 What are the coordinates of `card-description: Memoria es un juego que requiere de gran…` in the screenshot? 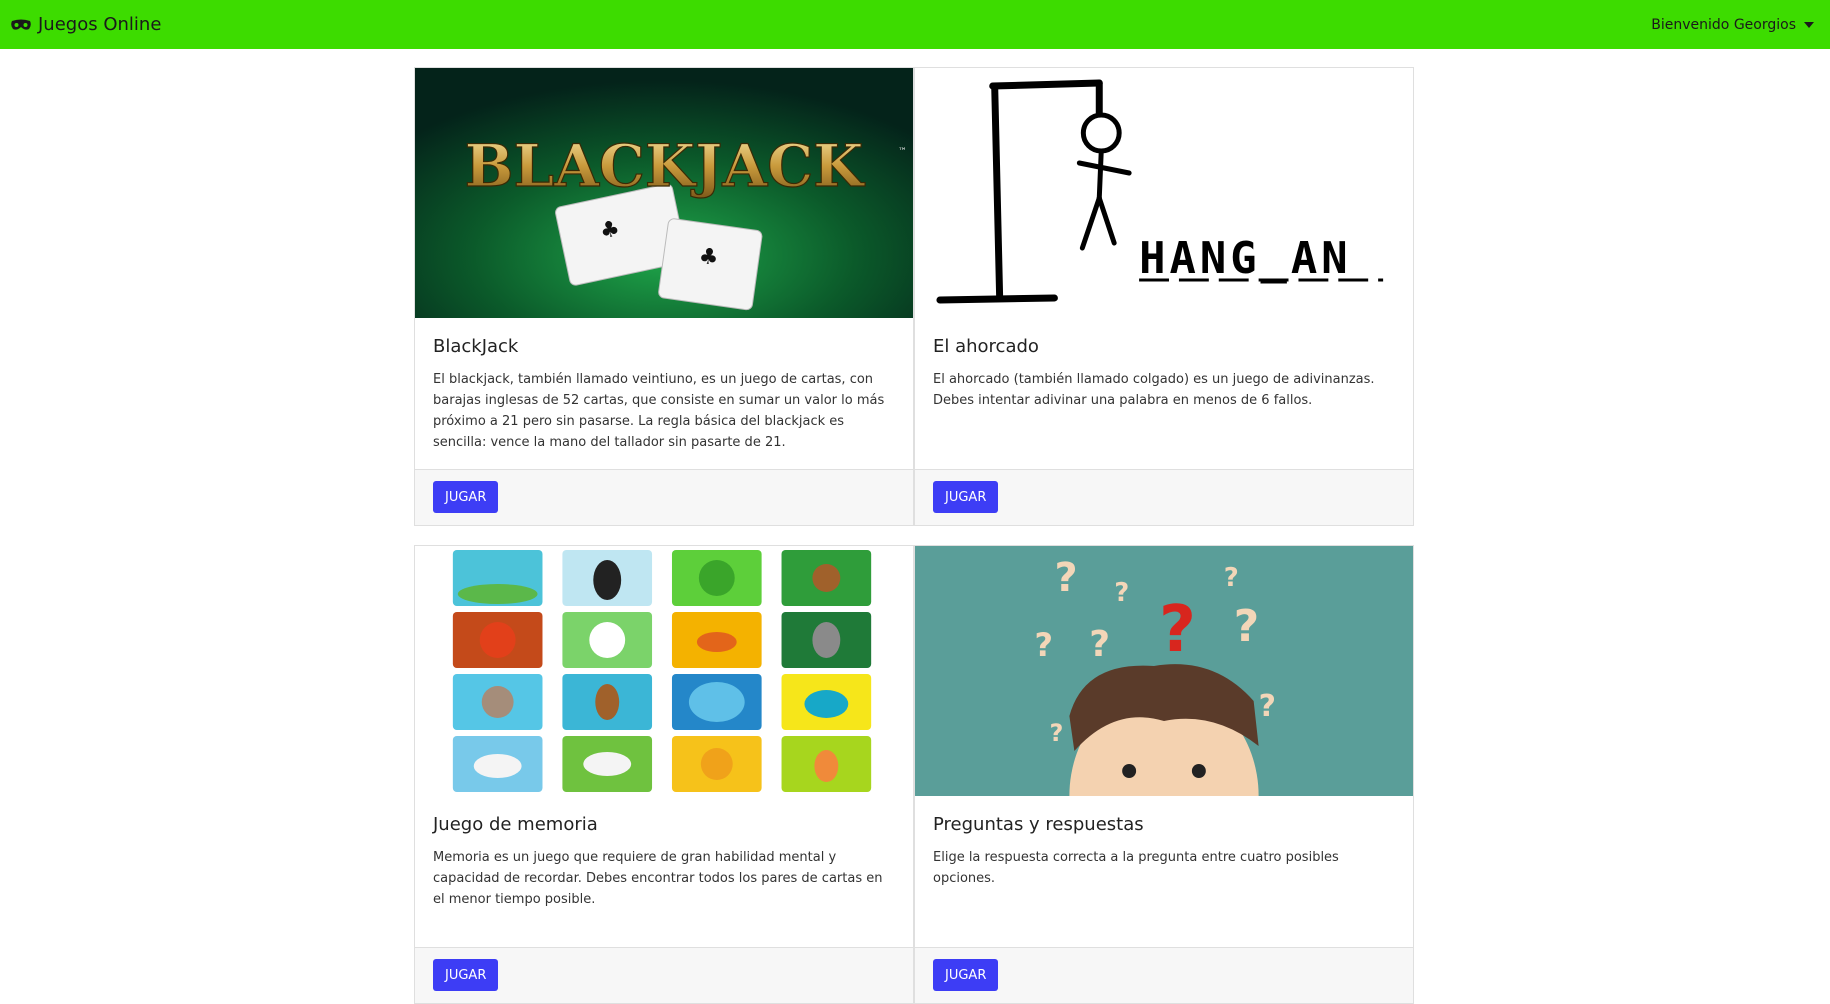 It's located at (658, 878).